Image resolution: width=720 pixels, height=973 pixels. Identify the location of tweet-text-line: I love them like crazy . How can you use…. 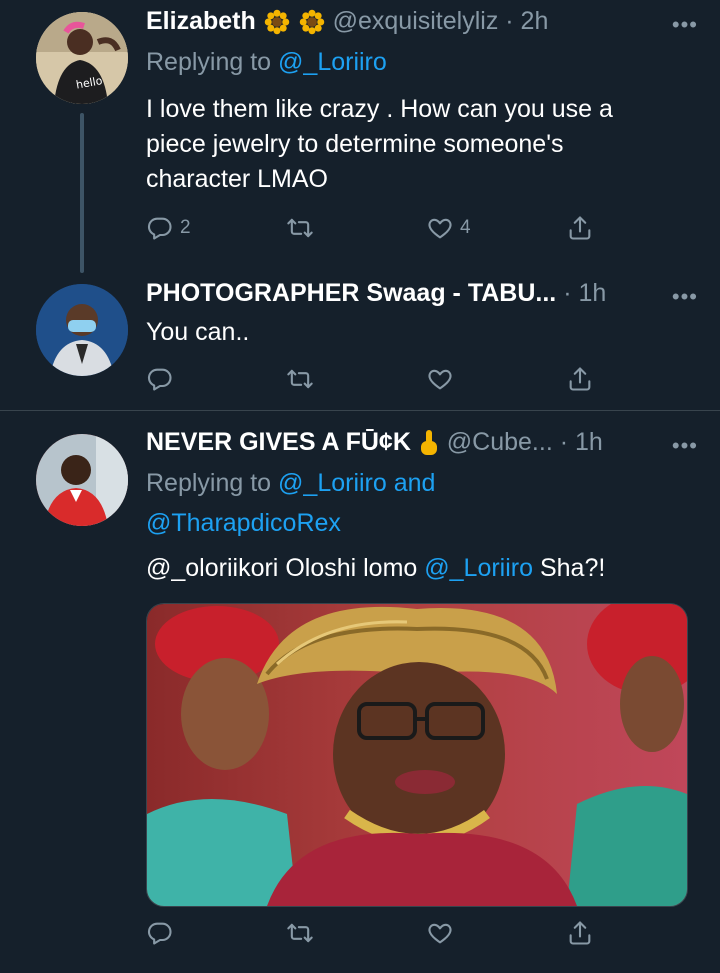
(379, 109).